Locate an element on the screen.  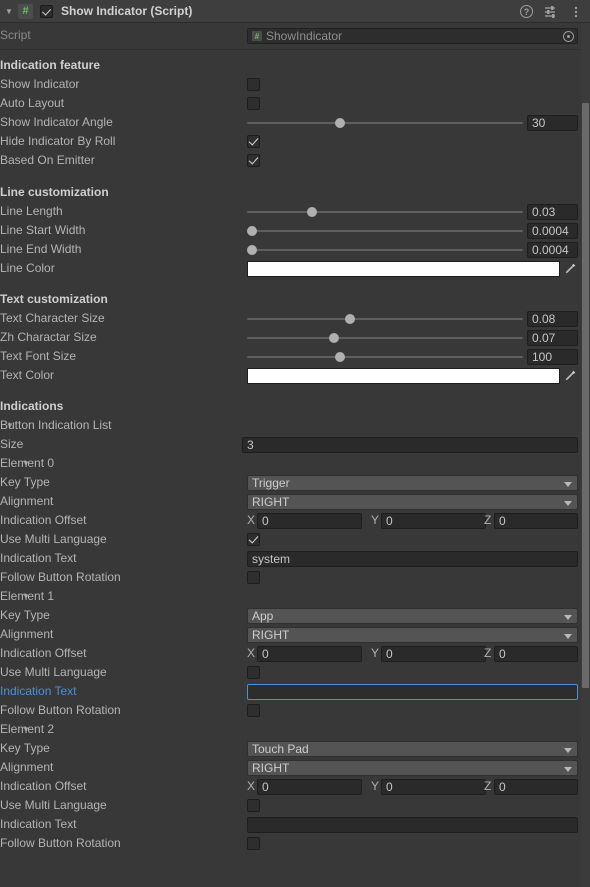
element-1-indication-text-input is located at coordinates (412, 692).